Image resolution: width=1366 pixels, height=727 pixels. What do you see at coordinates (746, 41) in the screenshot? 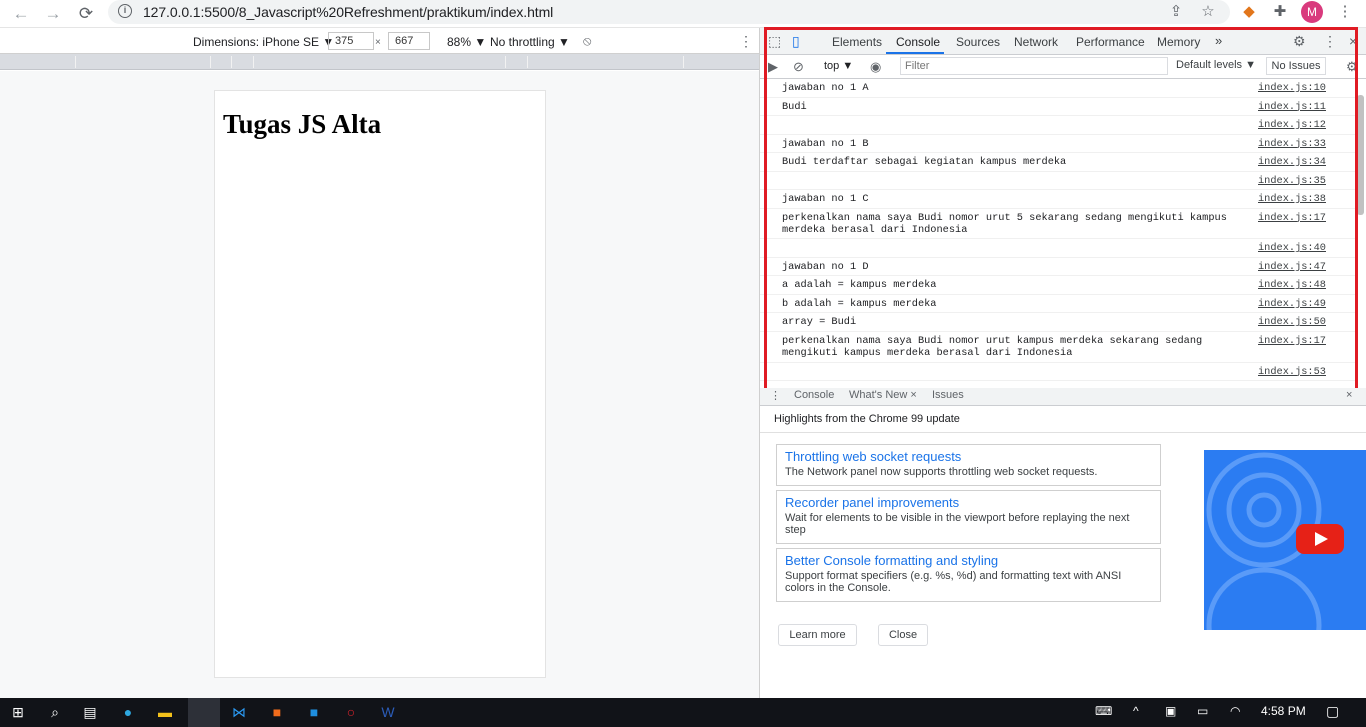
I see `device-more-icon: ⋮` at bounding box center [746, 41].